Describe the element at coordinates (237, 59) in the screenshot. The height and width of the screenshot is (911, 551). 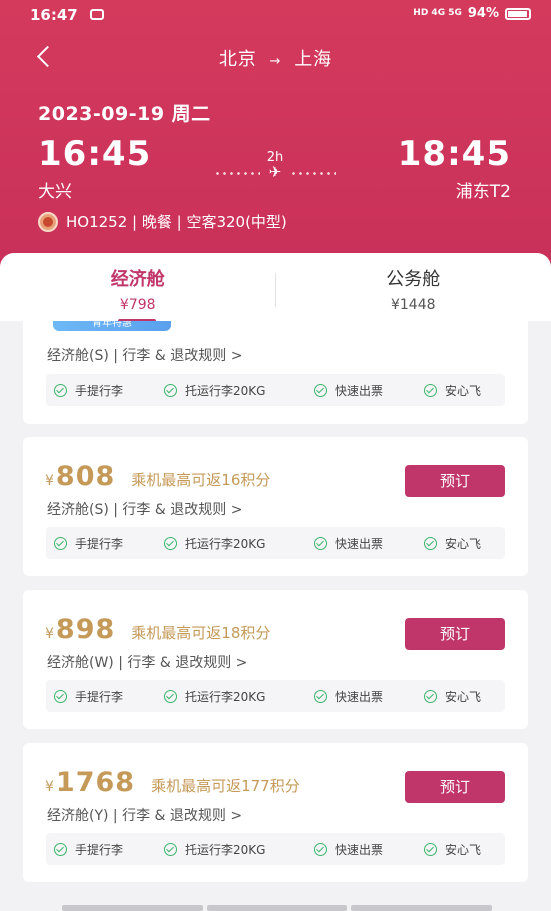
I see `route-from: 北京` at that location.